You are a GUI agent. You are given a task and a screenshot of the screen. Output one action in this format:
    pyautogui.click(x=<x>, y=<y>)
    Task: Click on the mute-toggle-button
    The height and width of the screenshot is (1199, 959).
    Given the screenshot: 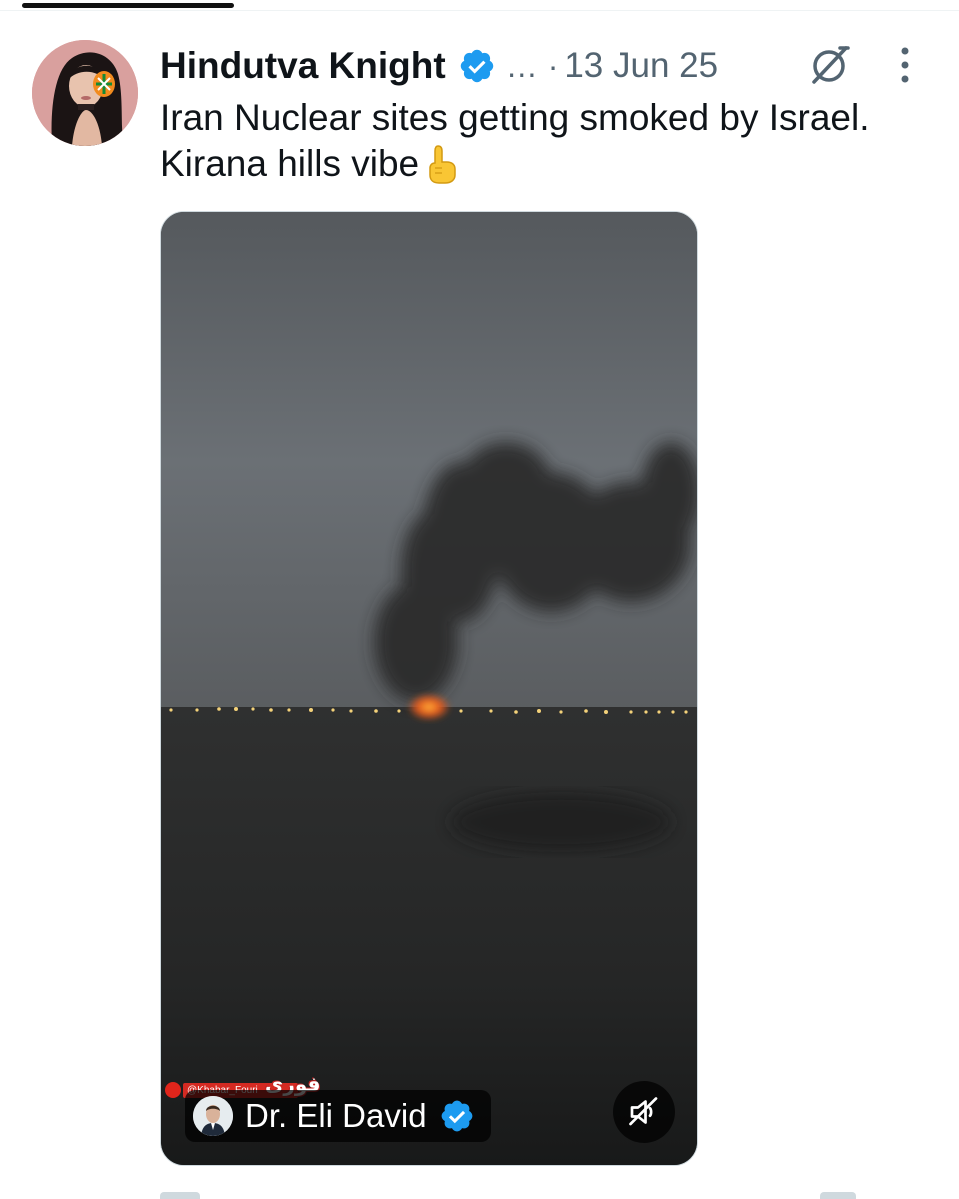 What is the action you would take?
    pyautogui.click(x=644, y=1112)
    